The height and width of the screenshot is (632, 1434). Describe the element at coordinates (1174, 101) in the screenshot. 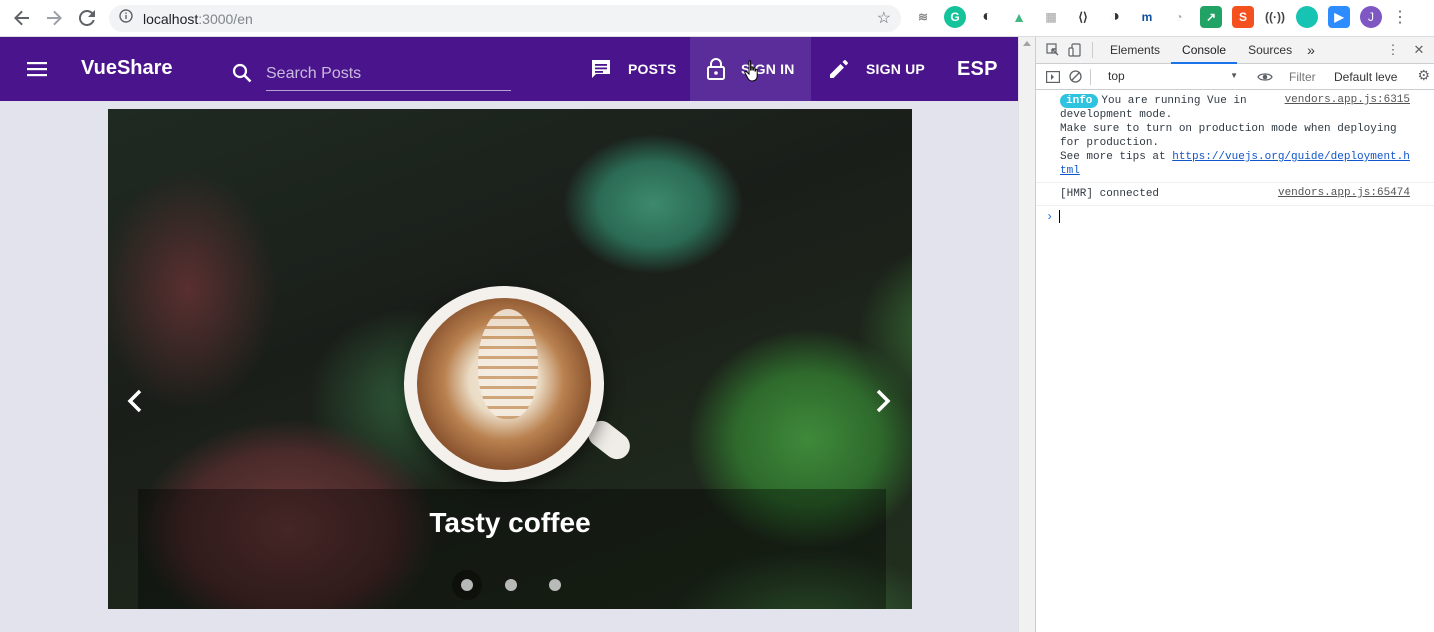

I see `log-line: You are running Vue in` at that location.